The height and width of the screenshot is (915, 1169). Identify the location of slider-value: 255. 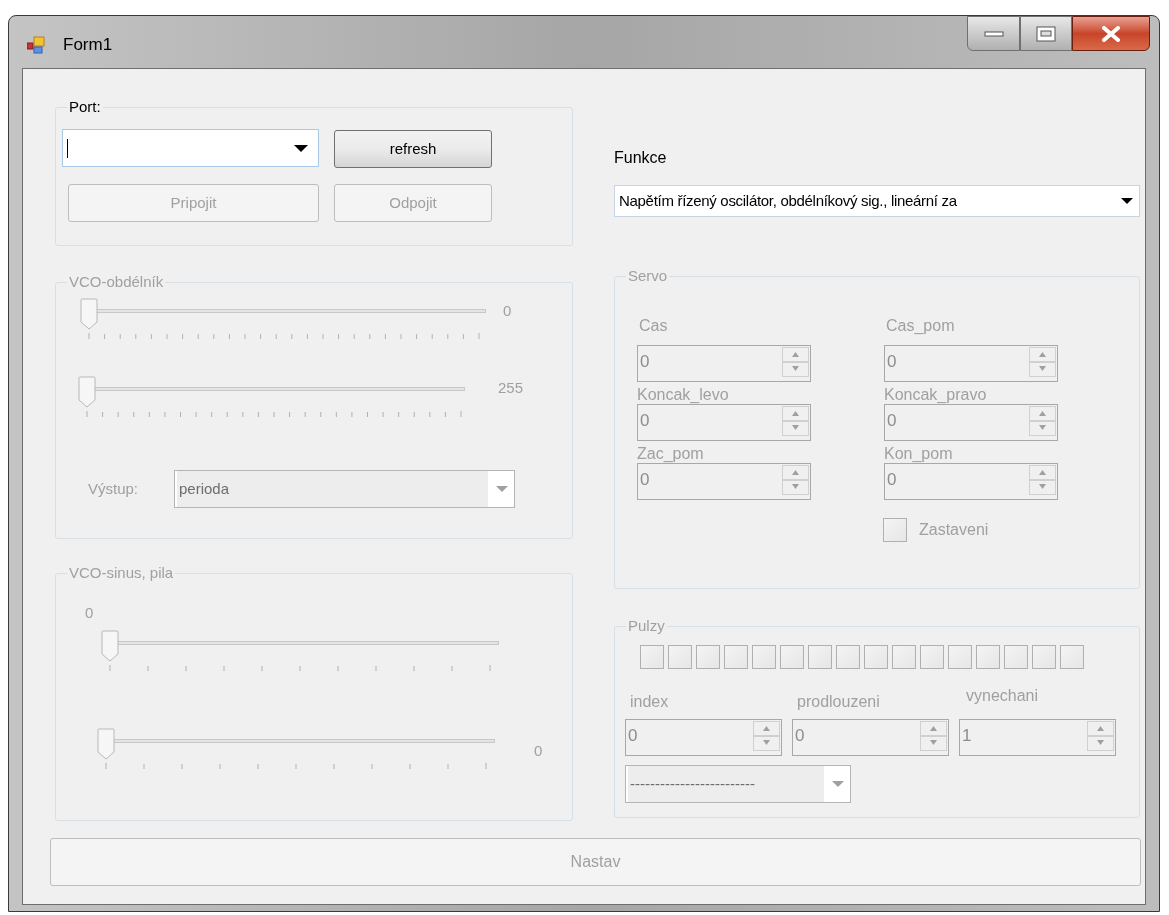
(511, 388).